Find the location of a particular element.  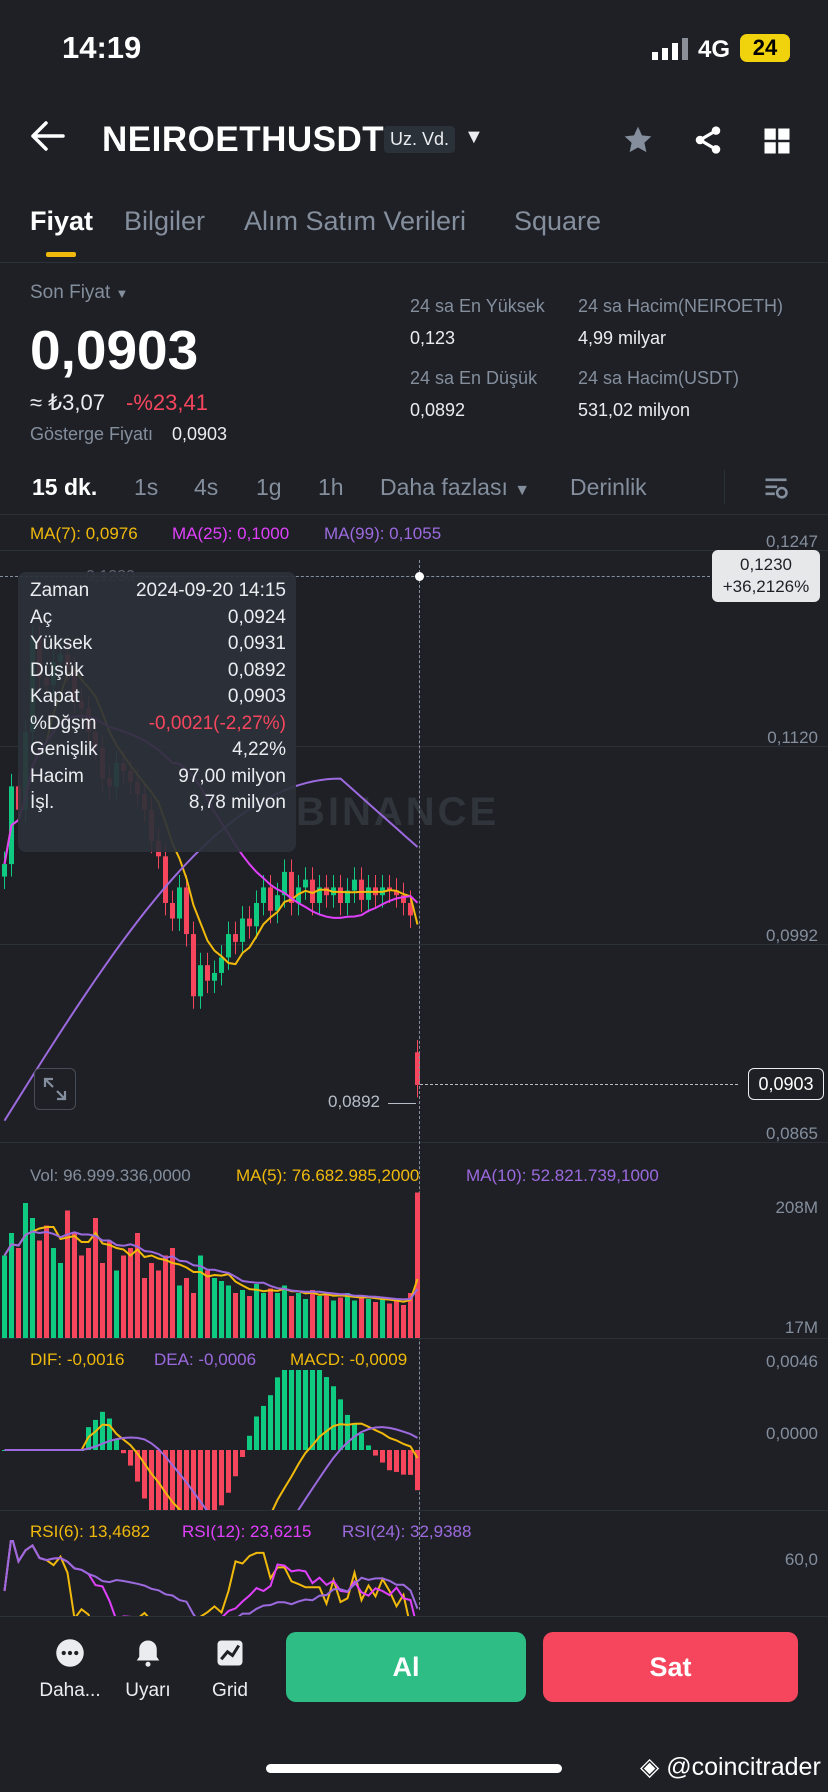

home-indicator is located at coordinates (414, 1768).